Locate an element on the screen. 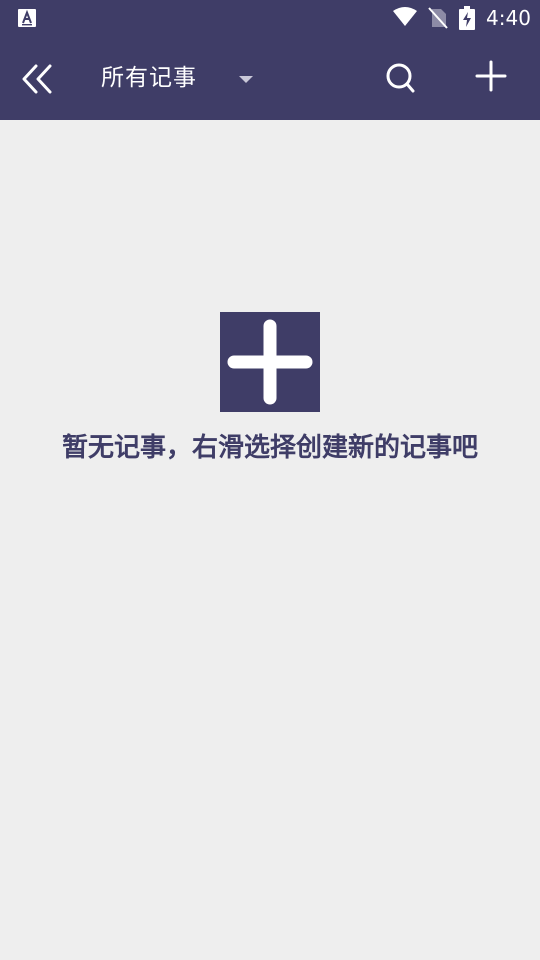 The image size is (540, 960). status-bar: 4:40 is located at coordinates (270, 18).